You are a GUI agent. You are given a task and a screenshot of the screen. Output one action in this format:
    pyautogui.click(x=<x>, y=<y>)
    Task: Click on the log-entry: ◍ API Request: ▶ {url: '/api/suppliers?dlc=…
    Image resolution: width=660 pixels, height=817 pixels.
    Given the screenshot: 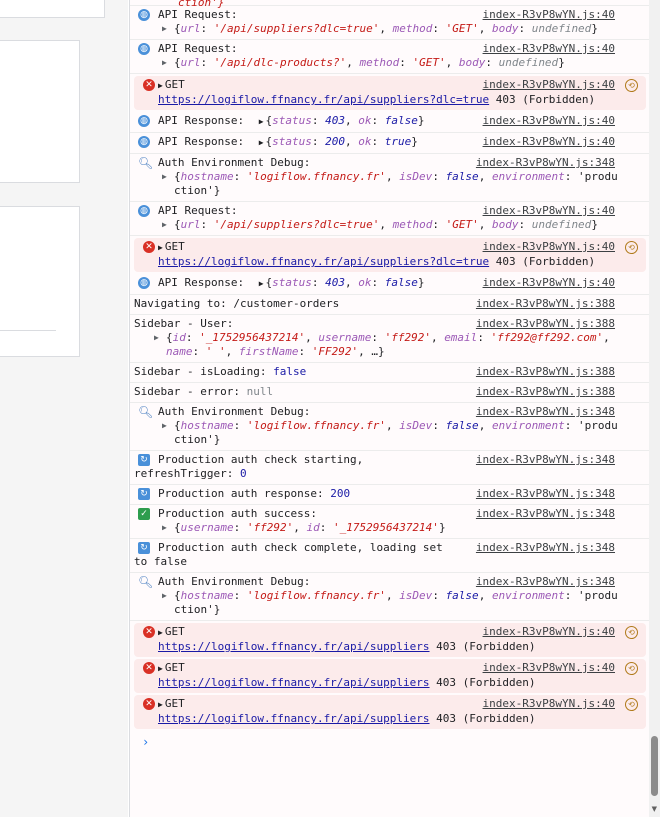 What is the action you would take?
    pyautogui.click(x=390, y=23)
    